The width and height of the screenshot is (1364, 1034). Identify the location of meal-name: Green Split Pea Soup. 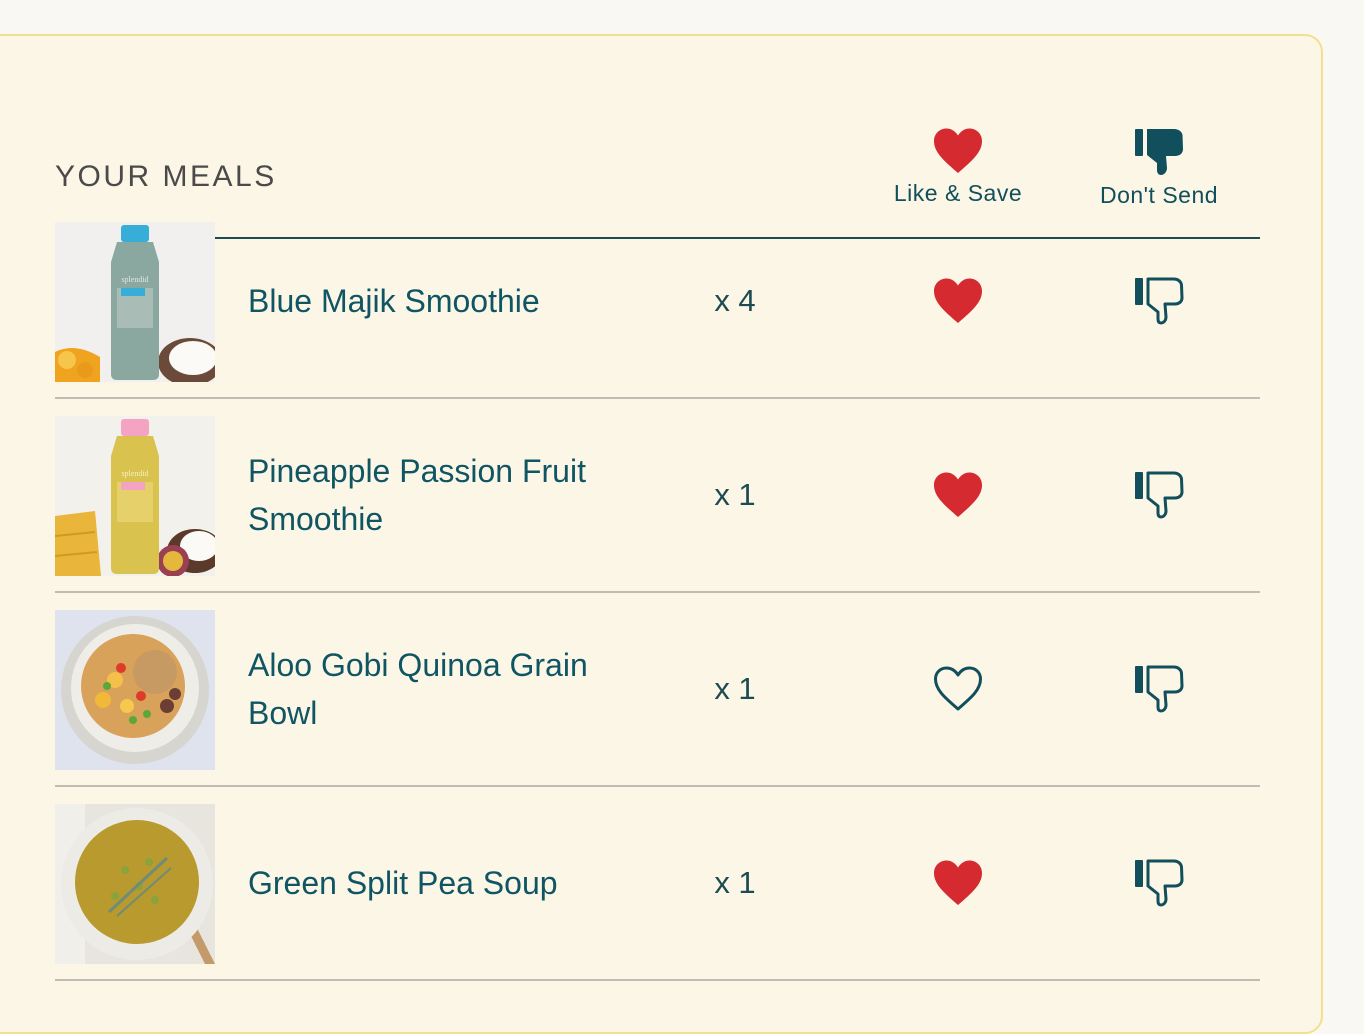
(443, 883).